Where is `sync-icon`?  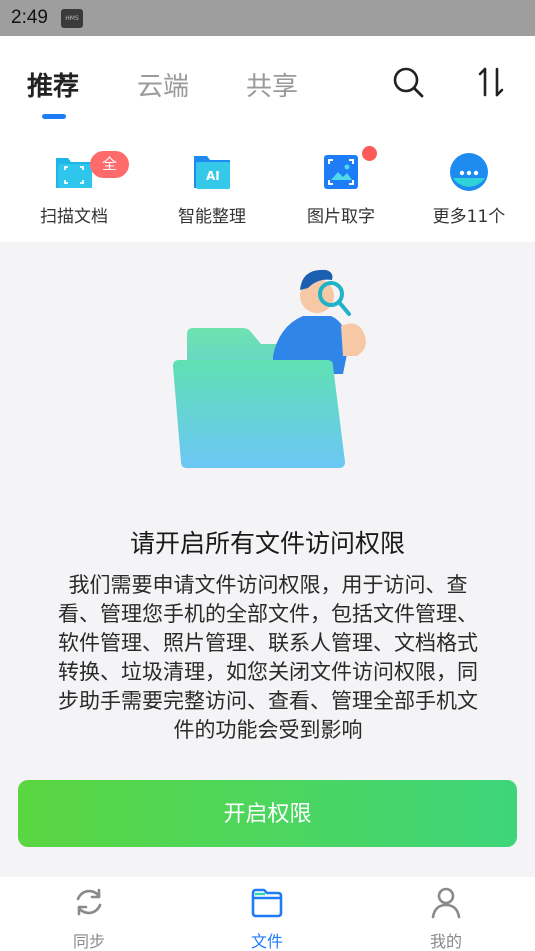
sync-icon is located at coordinates (89, 902).